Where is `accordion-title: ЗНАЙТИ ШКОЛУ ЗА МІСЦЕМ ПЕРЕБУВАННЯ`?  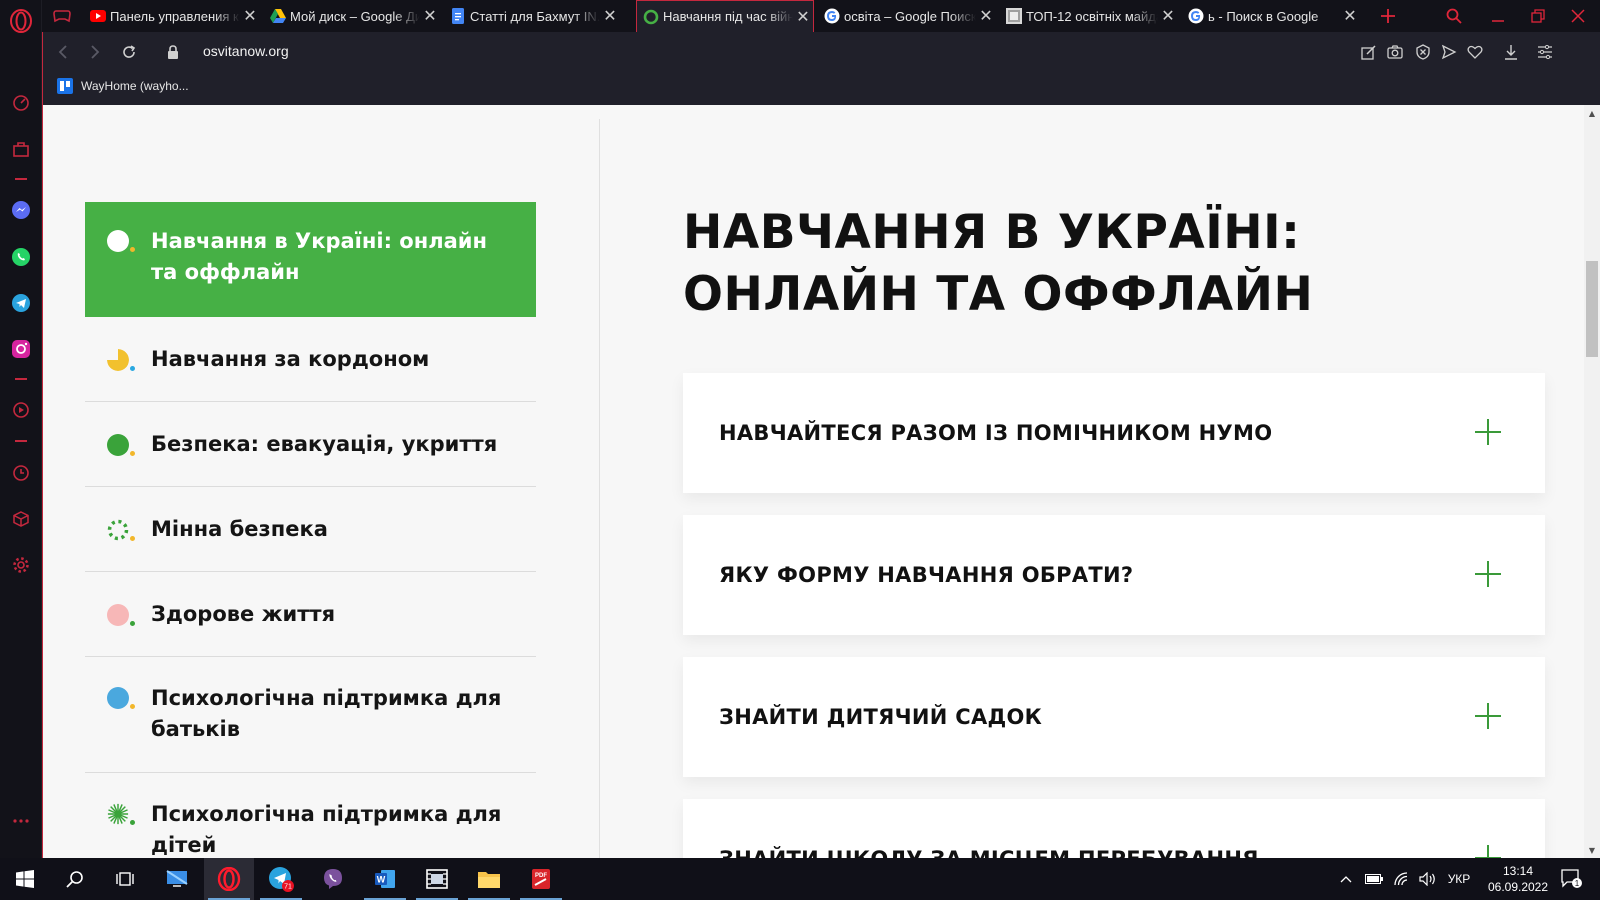
accordion-title: ЗНАЙТИ ШКОЛУ ЗА МІСЦЕМ ПЕРЕБУВАННЯ is located at coordinates (989, 852).